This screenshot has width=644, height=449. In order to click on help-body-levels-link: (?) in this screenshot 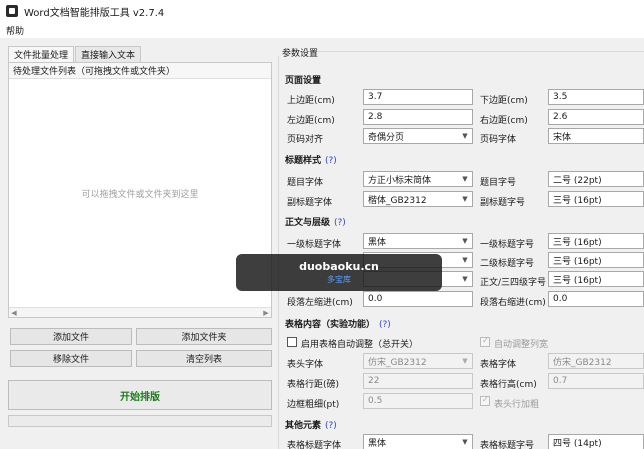, I will do `click(340, 223)`.